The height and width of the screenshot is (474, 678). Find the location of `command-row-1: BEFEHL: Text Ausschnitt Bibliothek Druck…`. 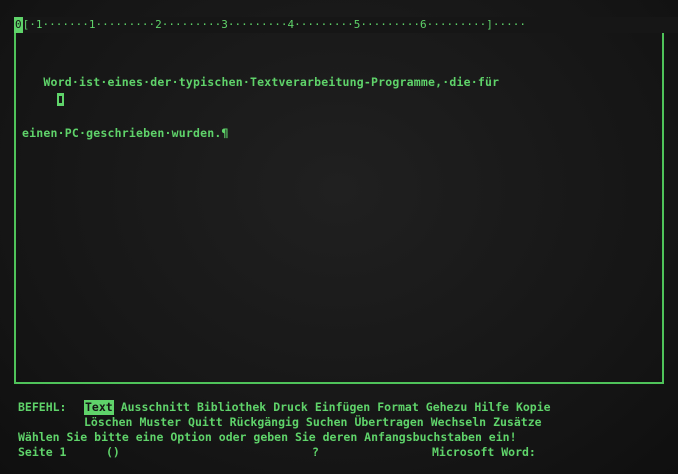

command-row-1: BEFEHL: Text Ausschnitt Bibliothek Druck… is located at coordinates (345, 407).